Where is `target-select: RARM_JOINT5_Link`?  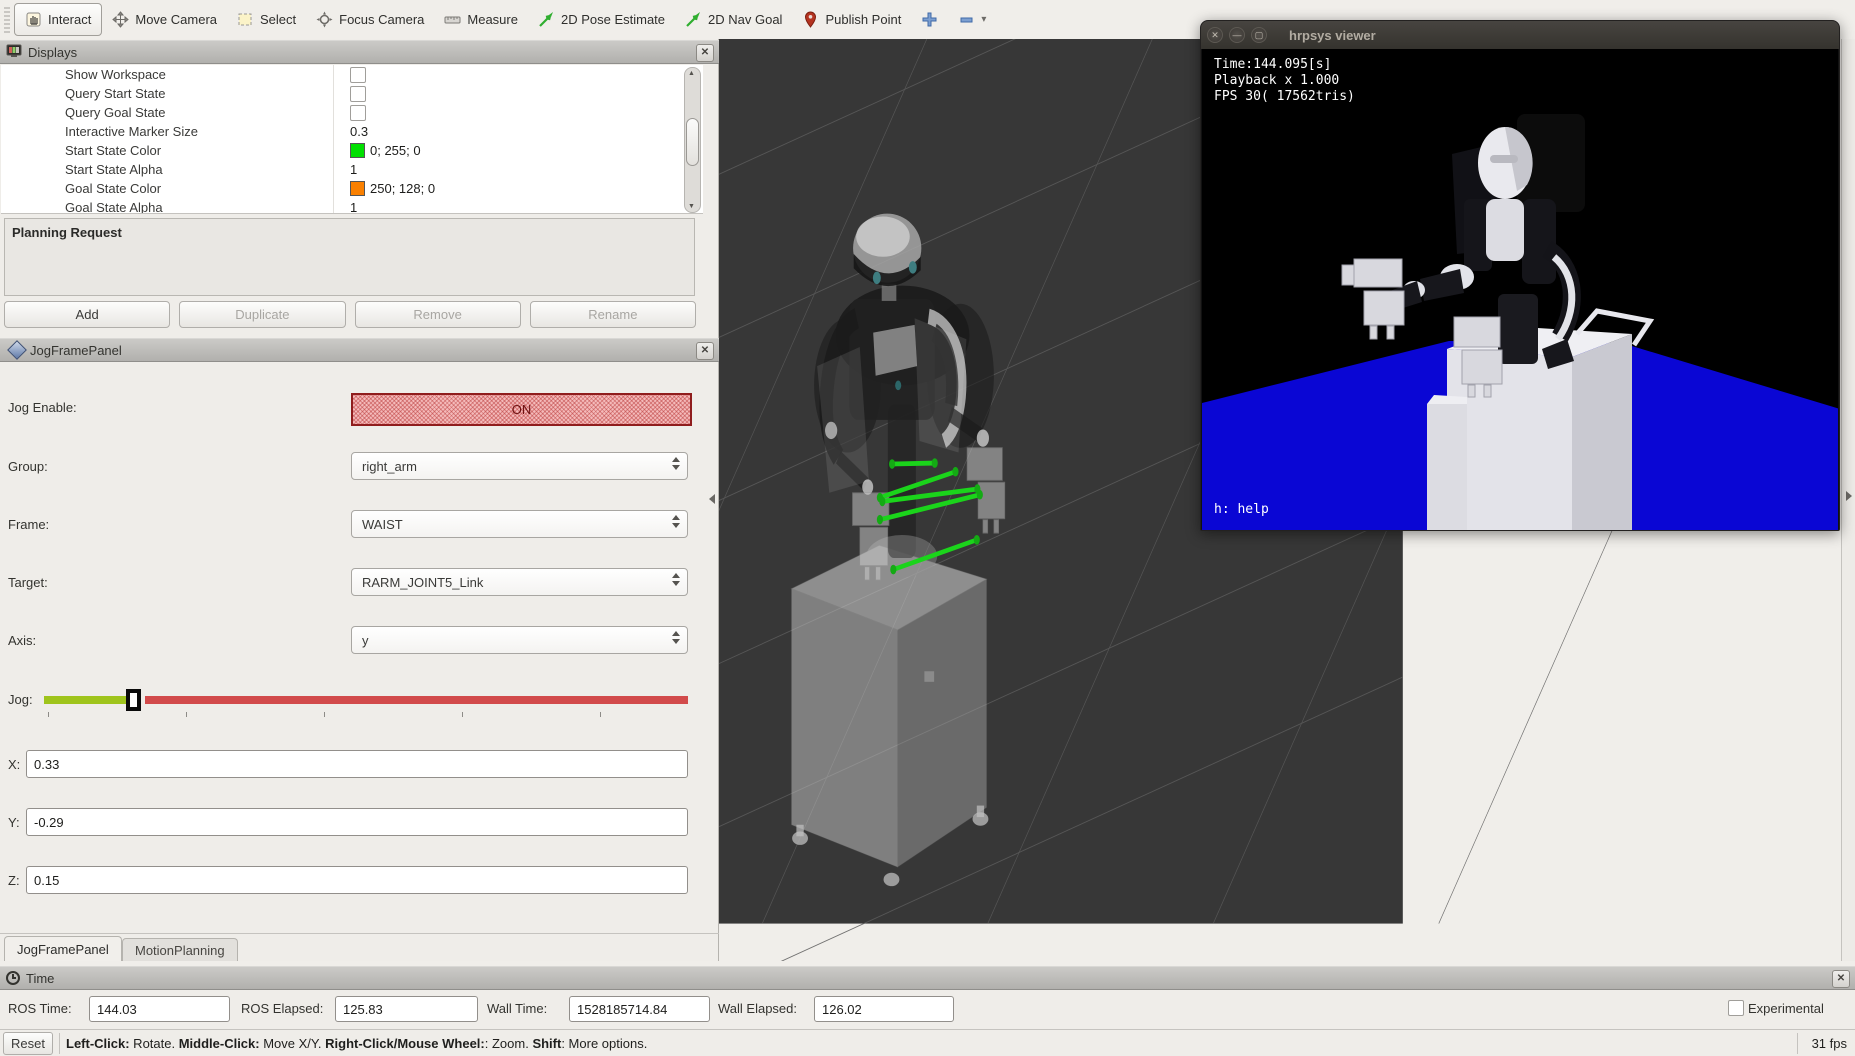
target-select: RARM_JOINT5_Link is located at coordinates (519, 582).